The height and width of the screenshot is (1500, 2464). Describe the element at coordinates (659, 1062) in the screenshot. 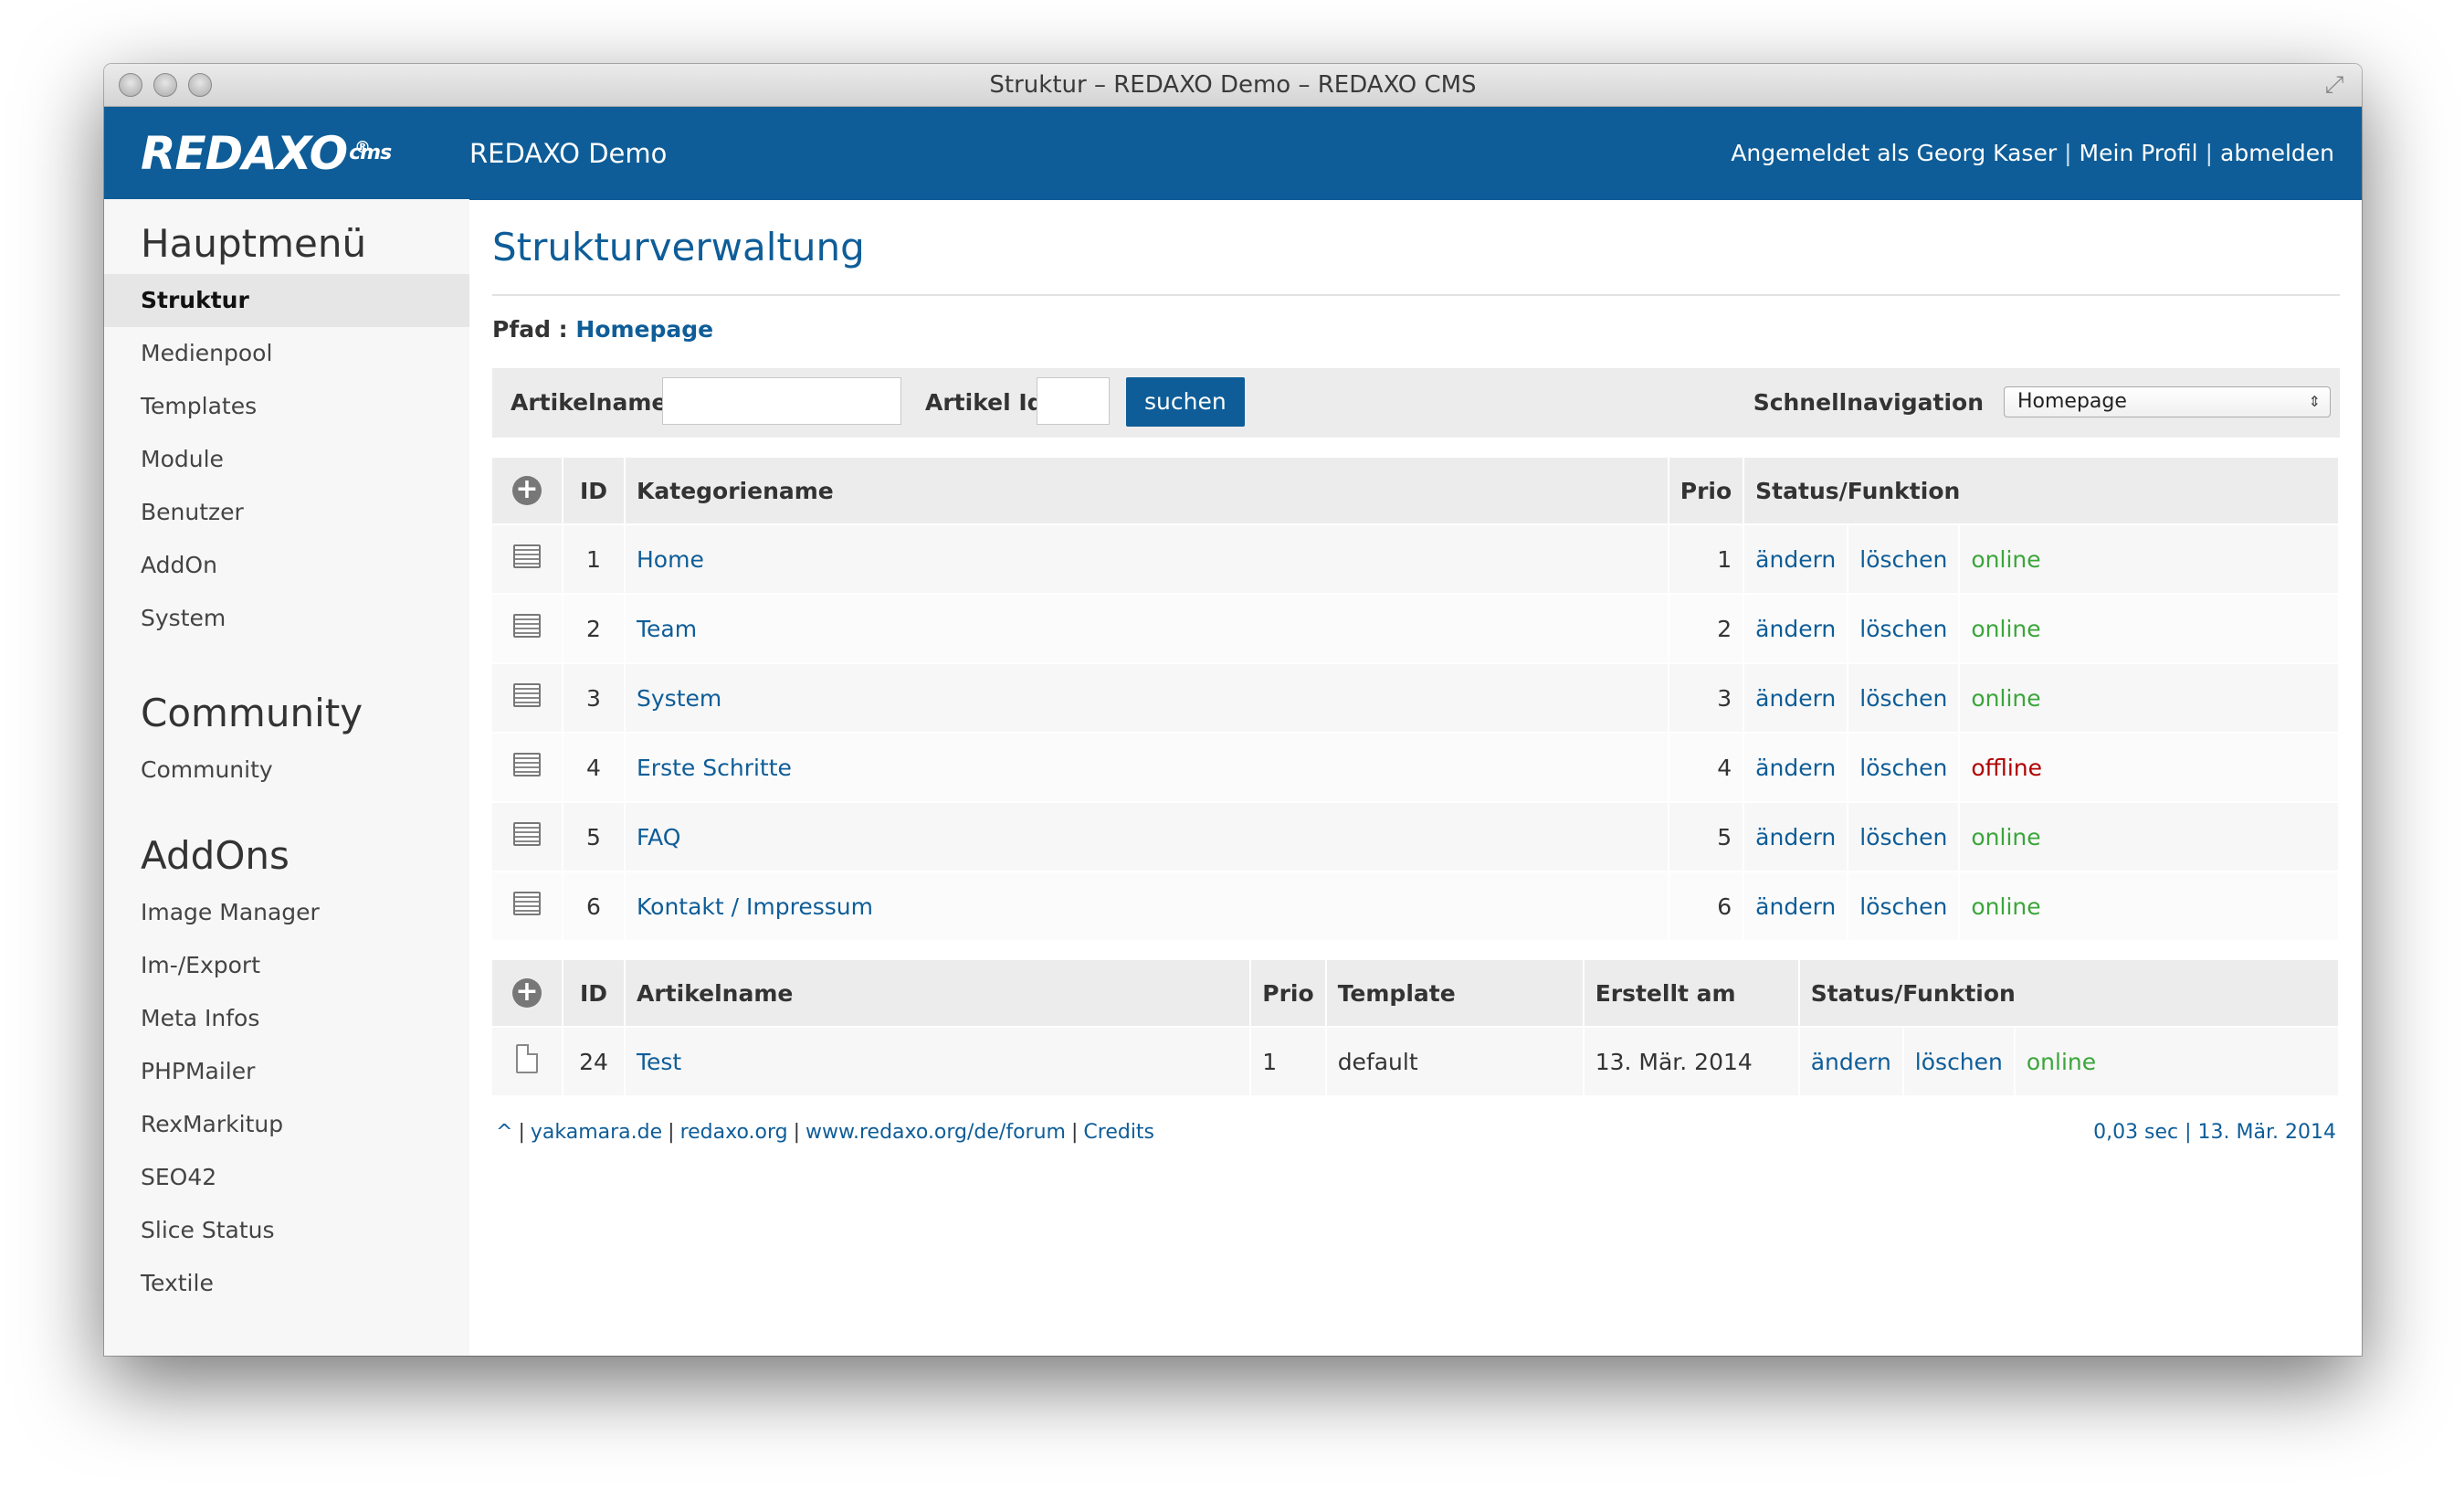

I see `article-name-link: Test` at that location.